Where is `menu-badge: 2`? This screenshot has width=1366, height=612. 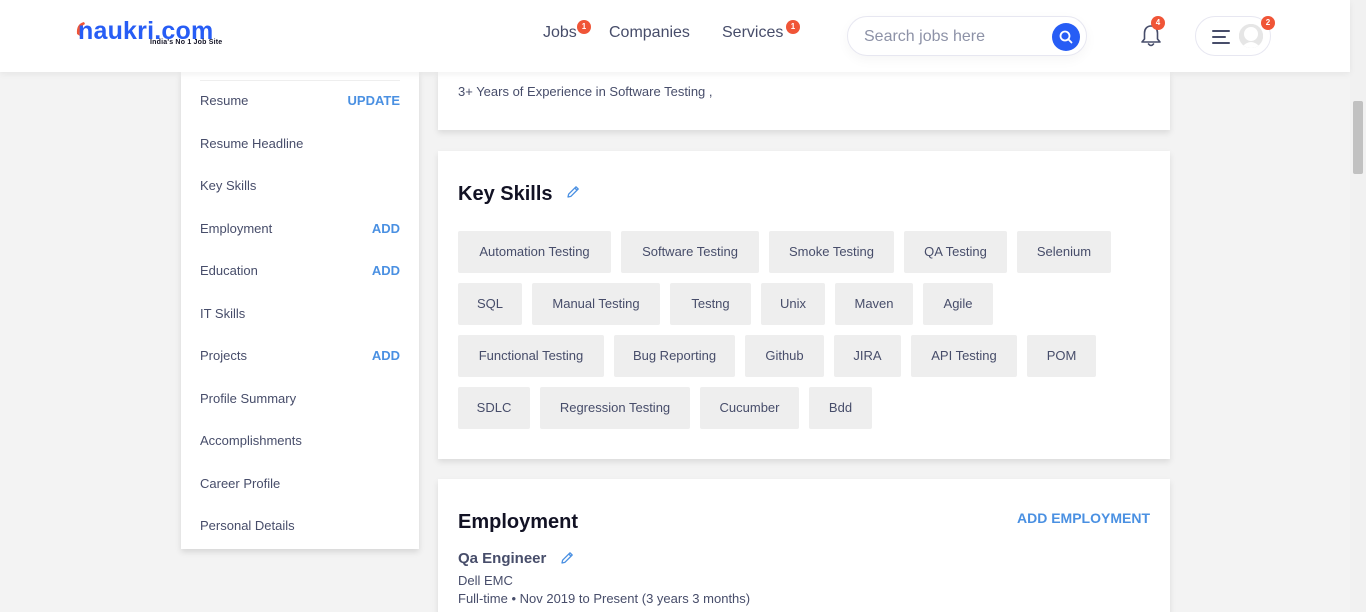 menu-badge: 2 is located at coordinates (1268, 23).